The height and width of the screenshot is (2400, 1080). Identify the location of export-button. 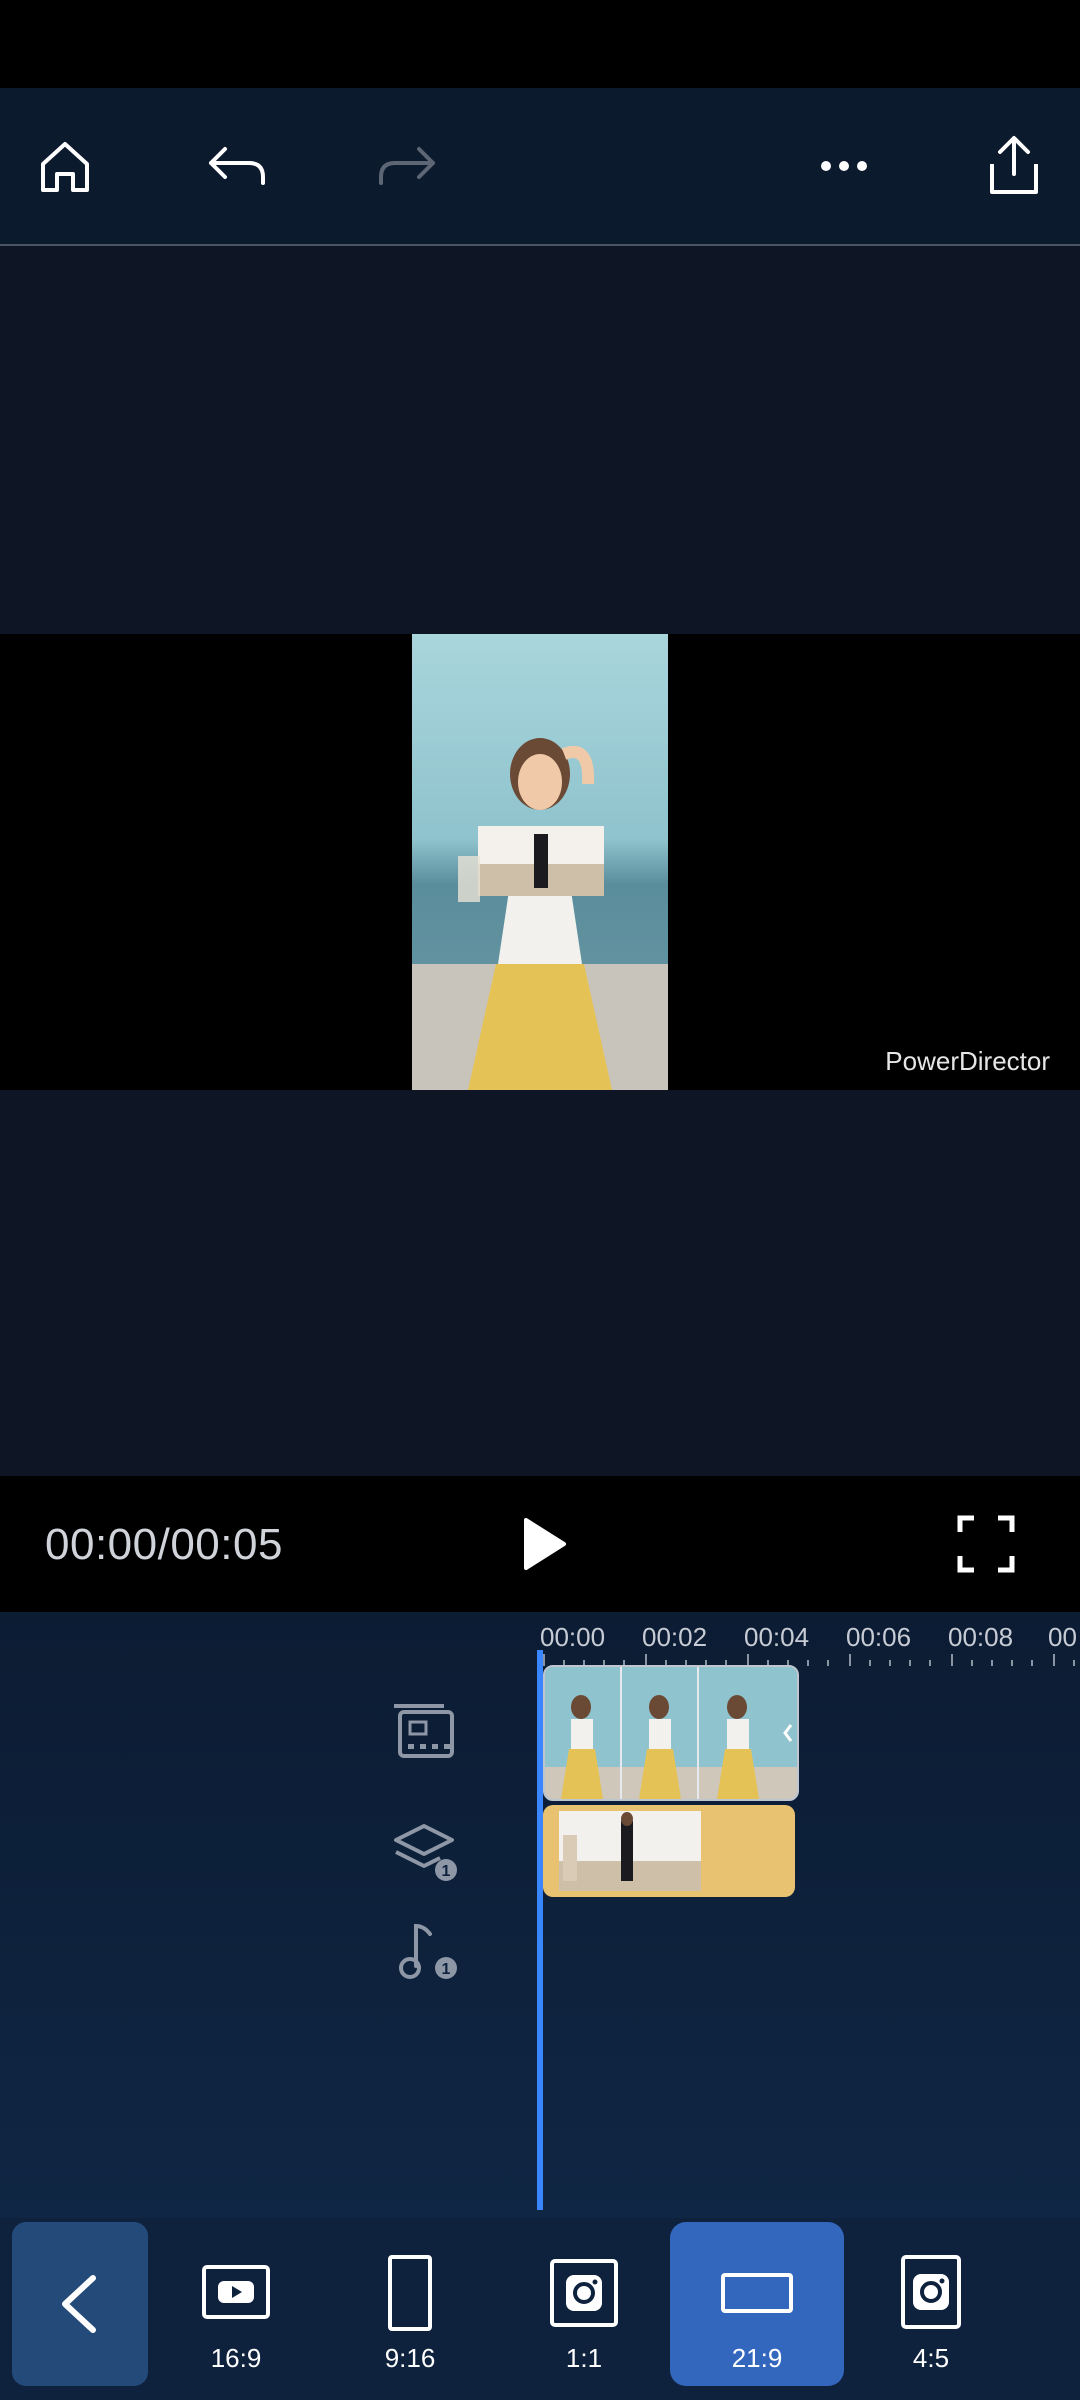
(1014, 166).